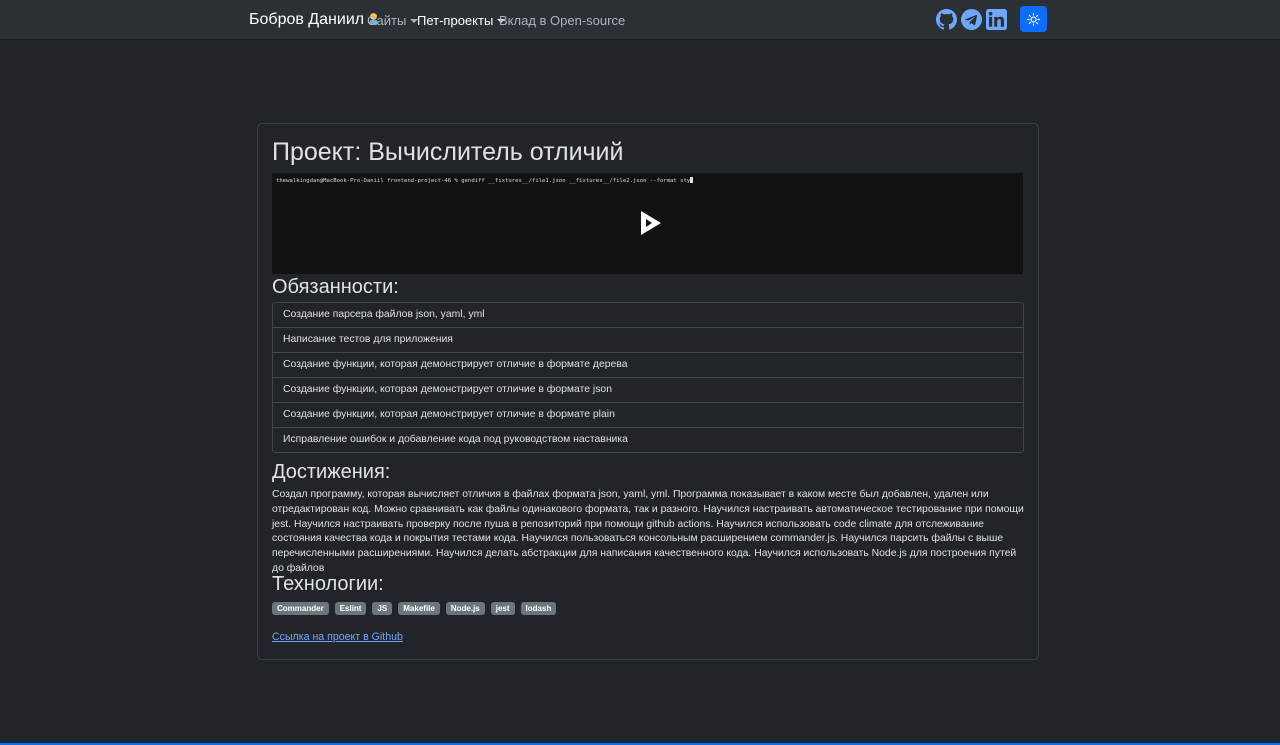 The height and width of the screenshot is (745, 1280). Describe the element at coordinates (350, 608) in the screenshot. I see `tech-badge: Eslint` at that location.